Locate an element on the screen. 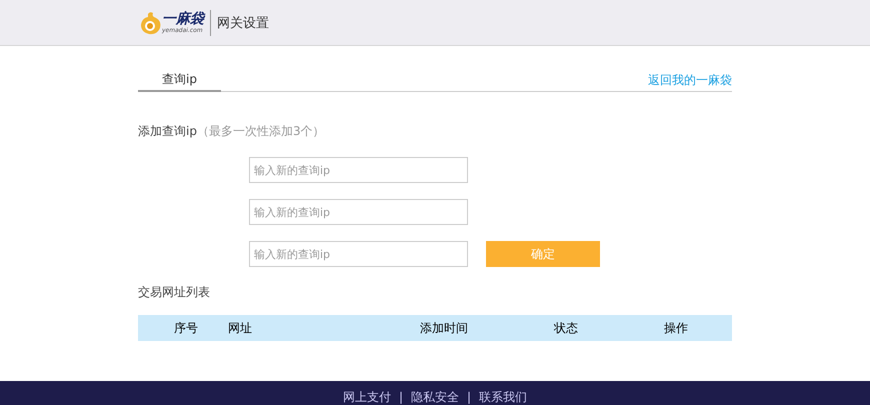 This screenshot has height=405, width=870. page-title: 网关设置 is located at coordinates (243, 23).